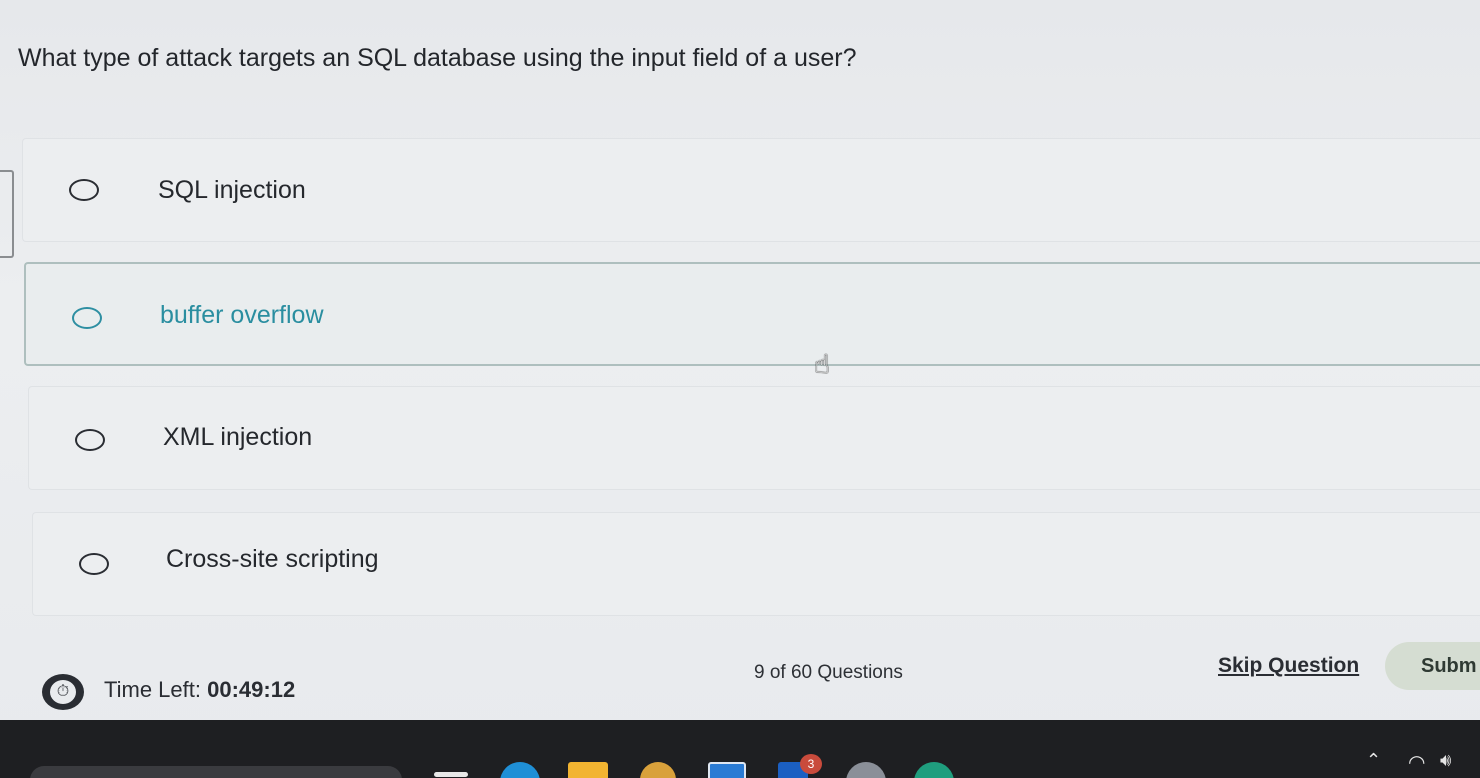  What do you see at coordinates (251, 689) in the screenshot?
I see `time-left-value: 00:49:12` at bounding box center [251, 689].